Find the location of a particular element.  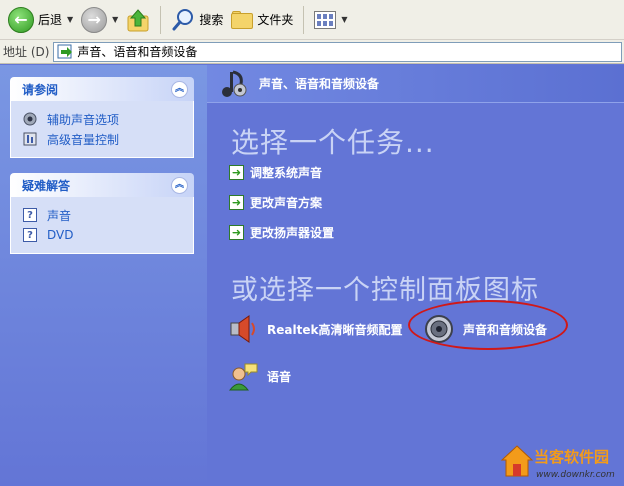

back-arrow-icon: ← is located at coordinates (21, 19).